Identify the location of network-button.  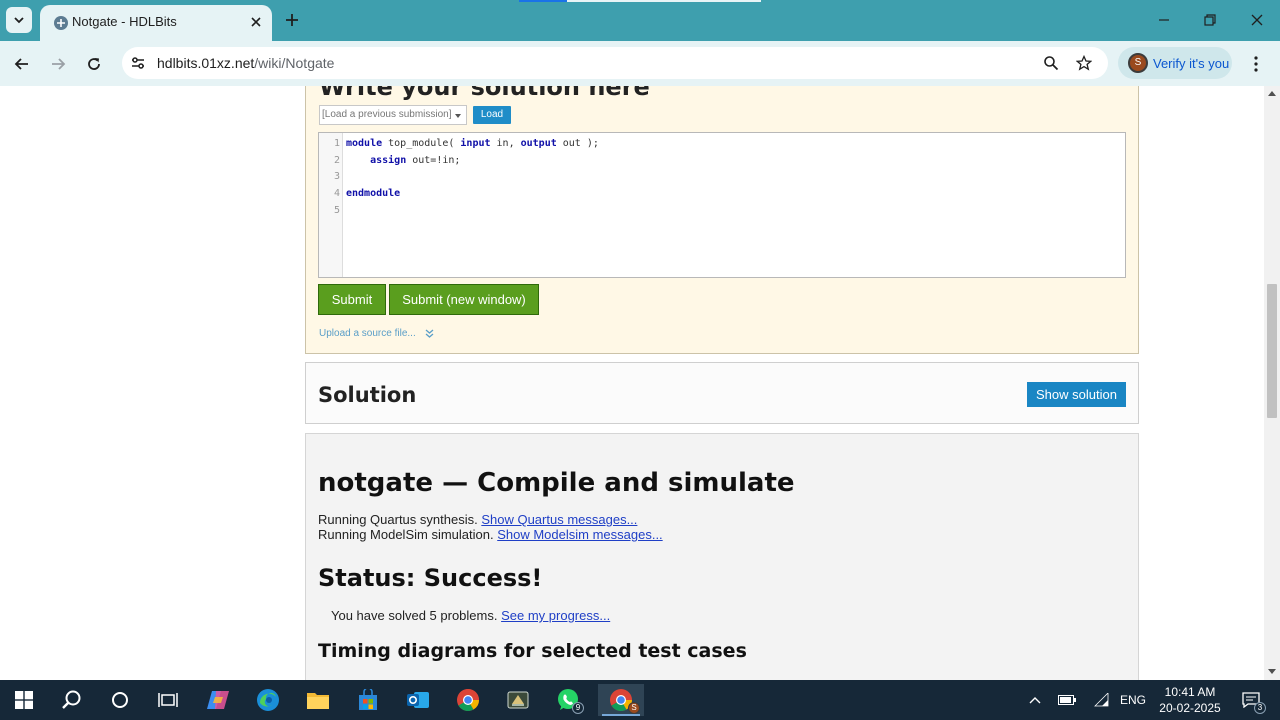
(1101, 700).